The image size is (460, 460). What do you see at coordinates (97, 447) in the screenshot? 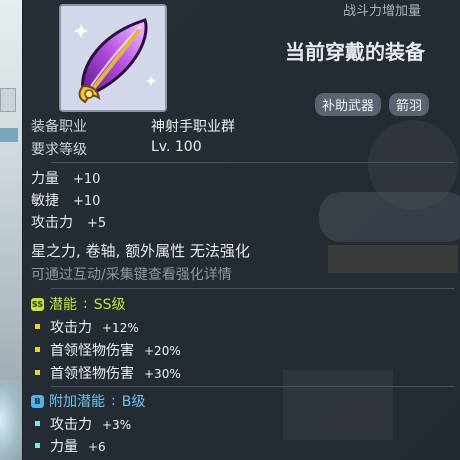
I see `additional-stat-value: +6` at bounding box center [97, 447].